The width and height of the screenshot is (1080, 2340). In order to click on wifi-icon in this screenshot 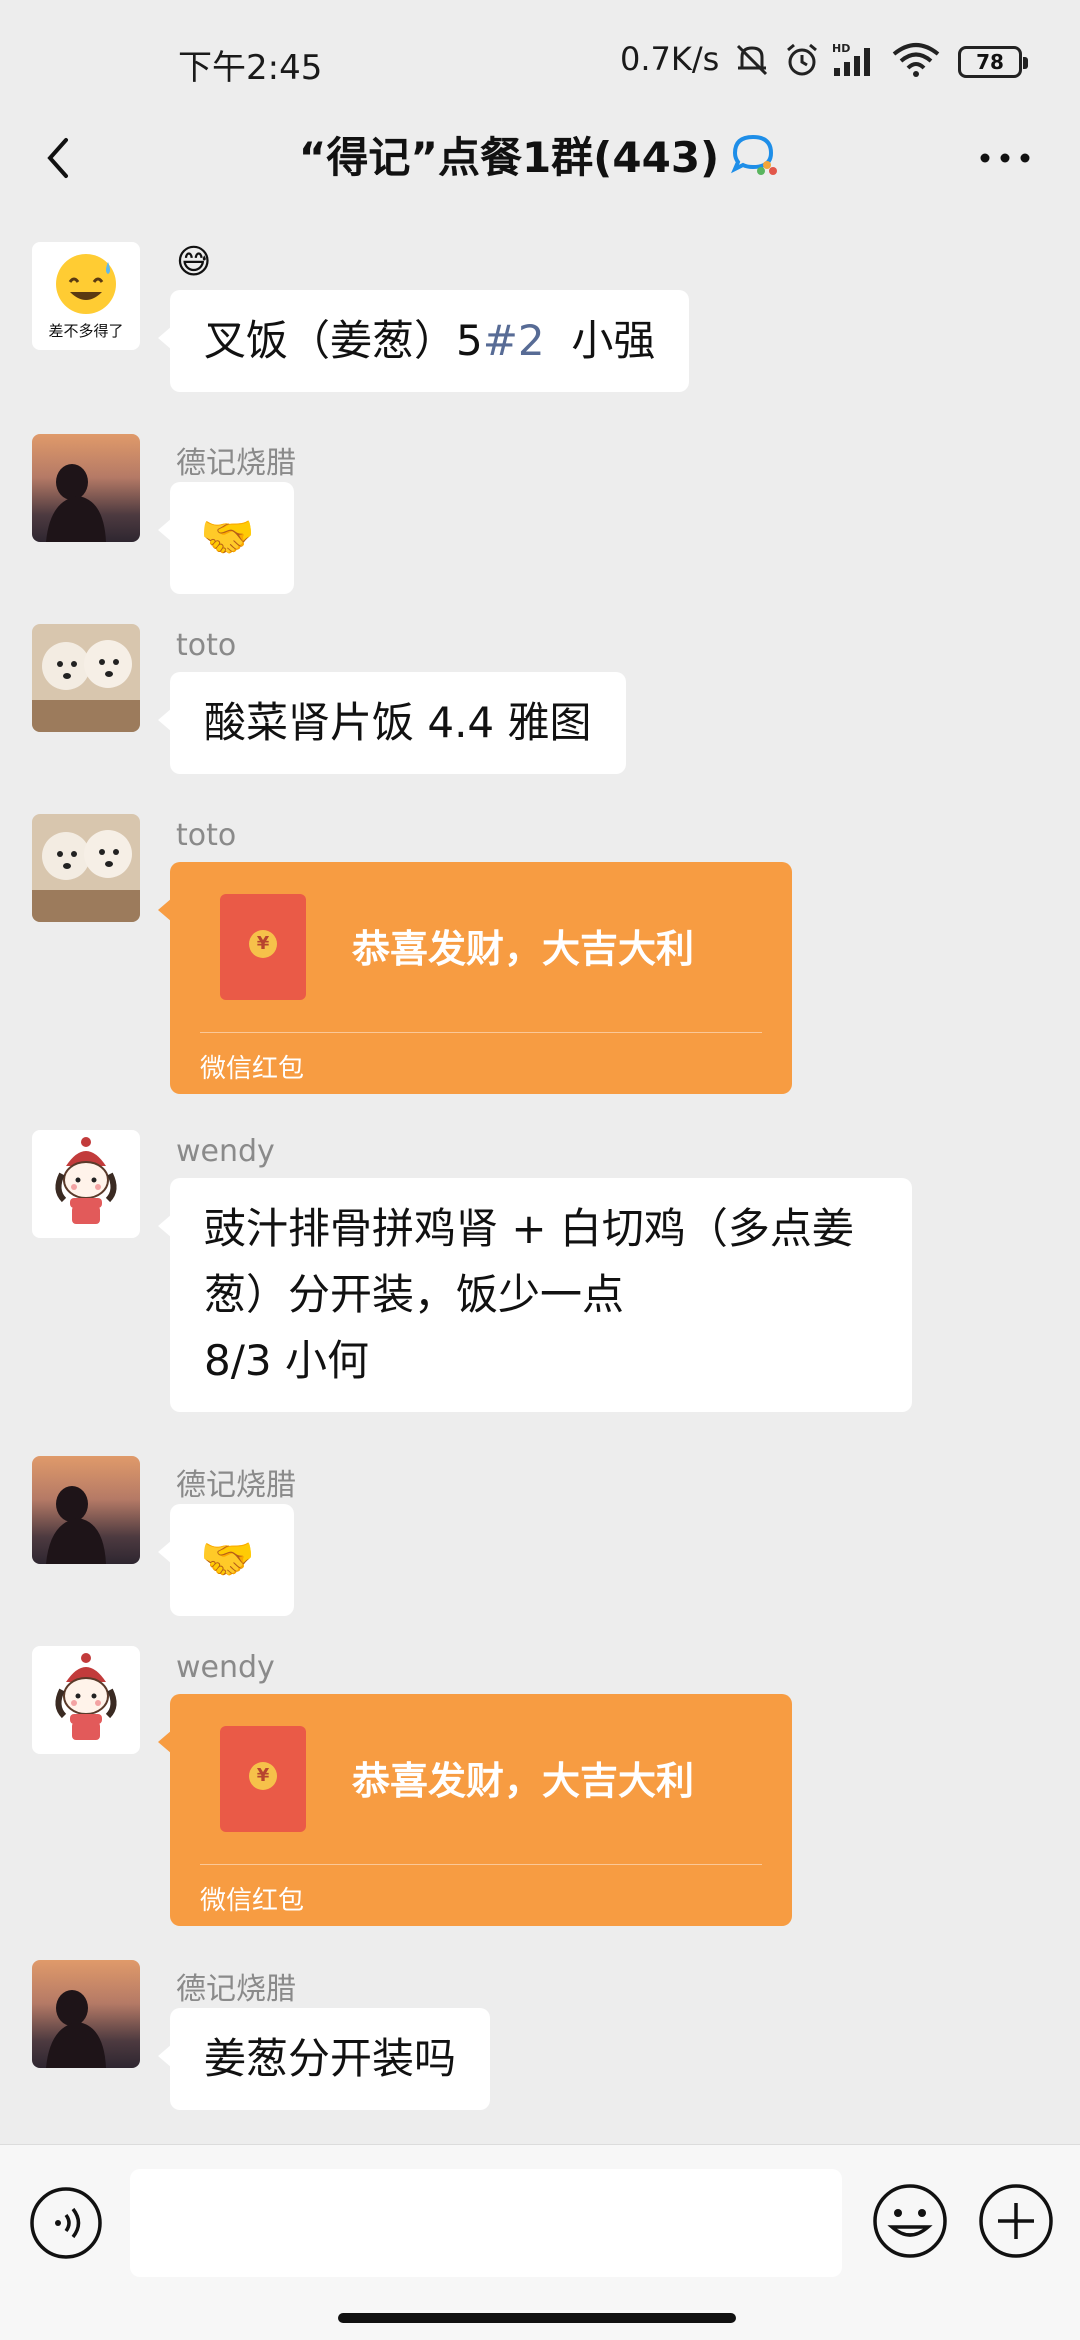, I will do `click(916, 60)`.